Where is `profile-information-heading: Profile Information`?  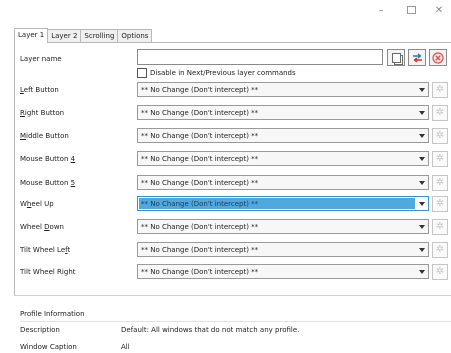
profile-information-heading: Profile Information is located at coordinates (52, 314).